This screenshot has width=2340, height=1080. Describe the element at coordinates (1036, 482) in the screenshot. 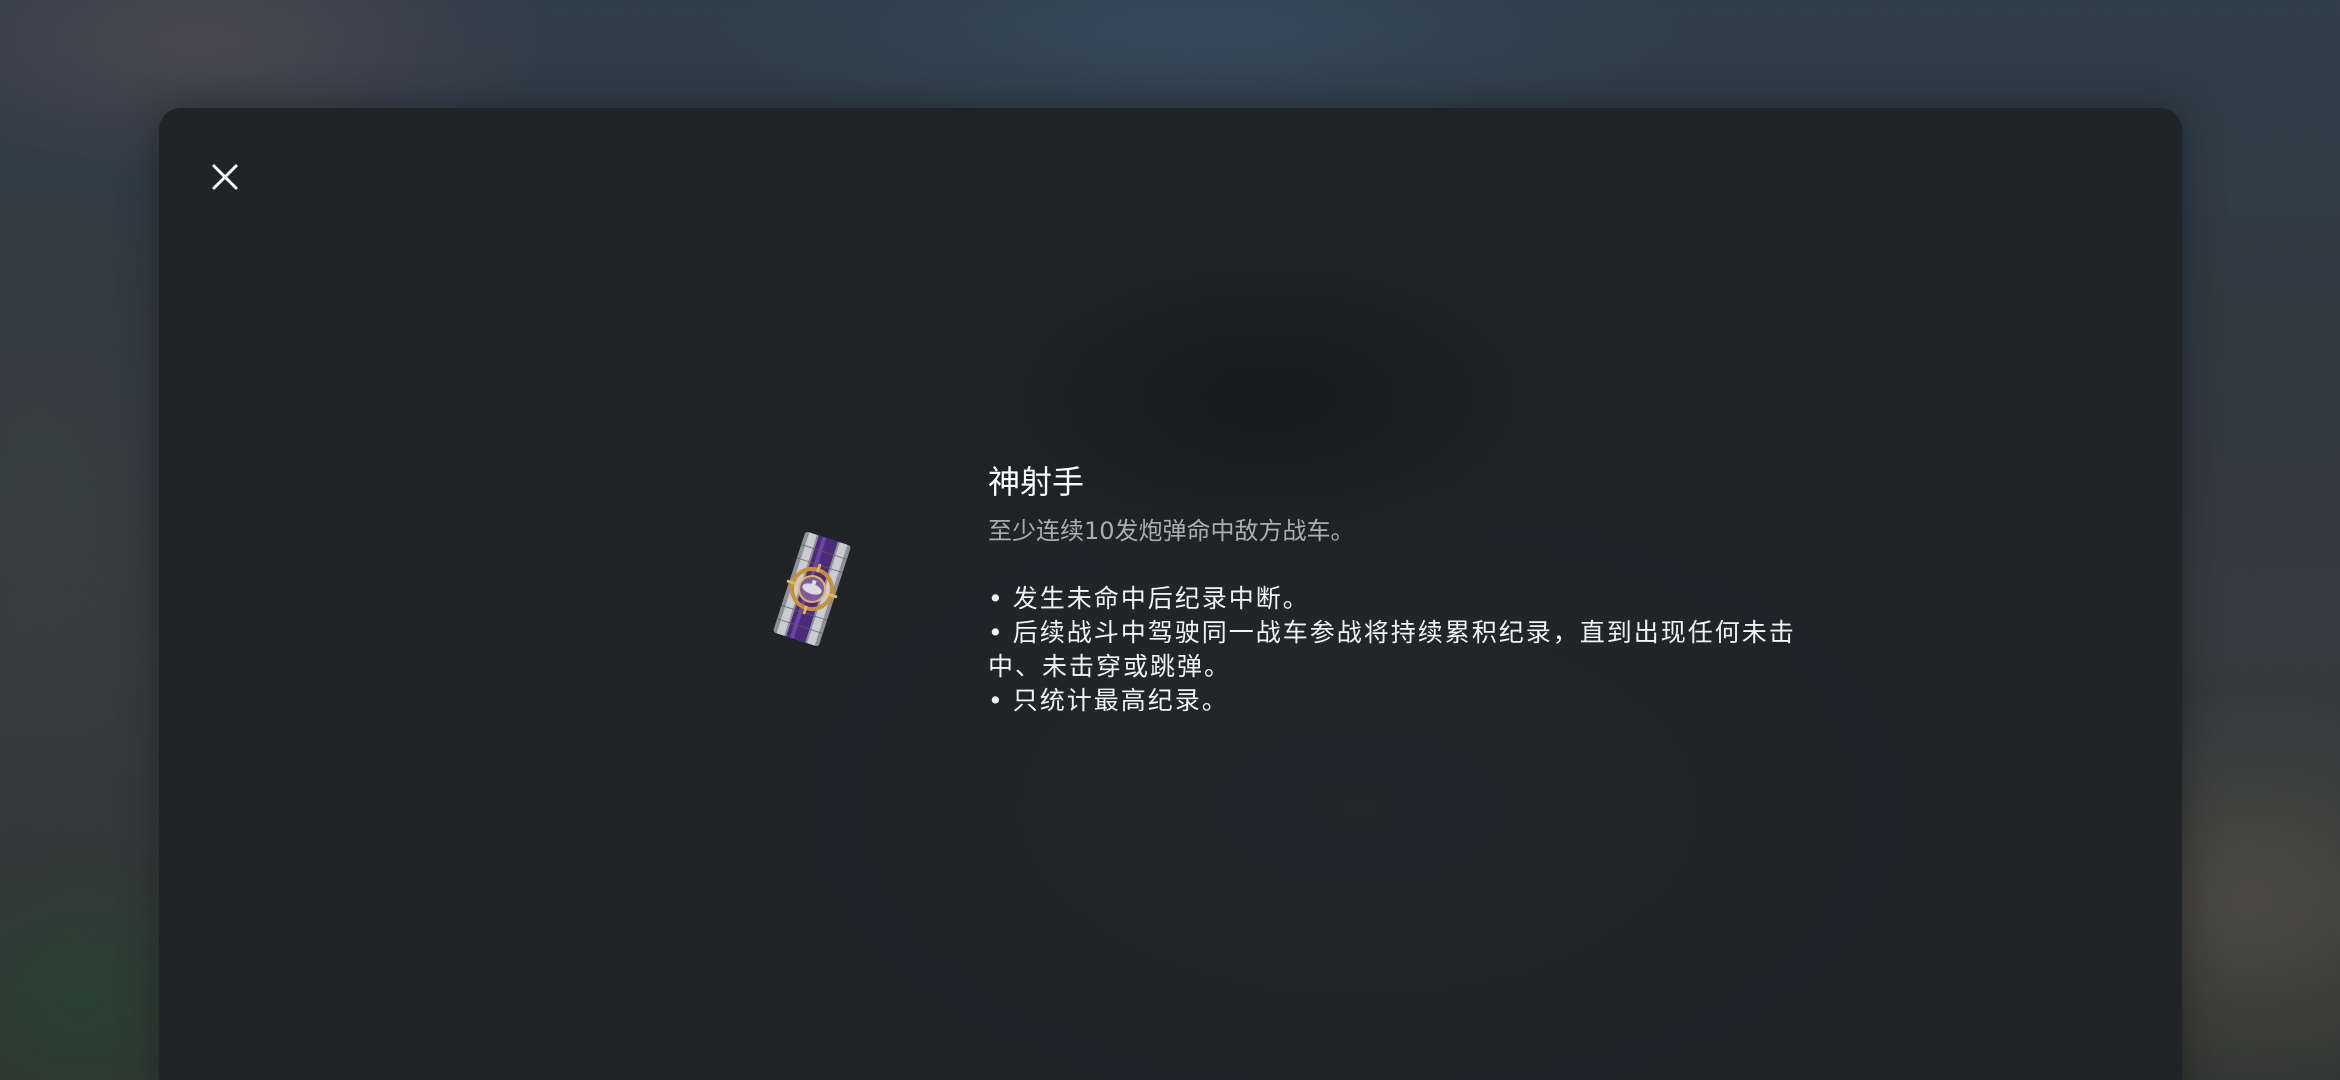

I see `achievement-title: 神射手` at that location.